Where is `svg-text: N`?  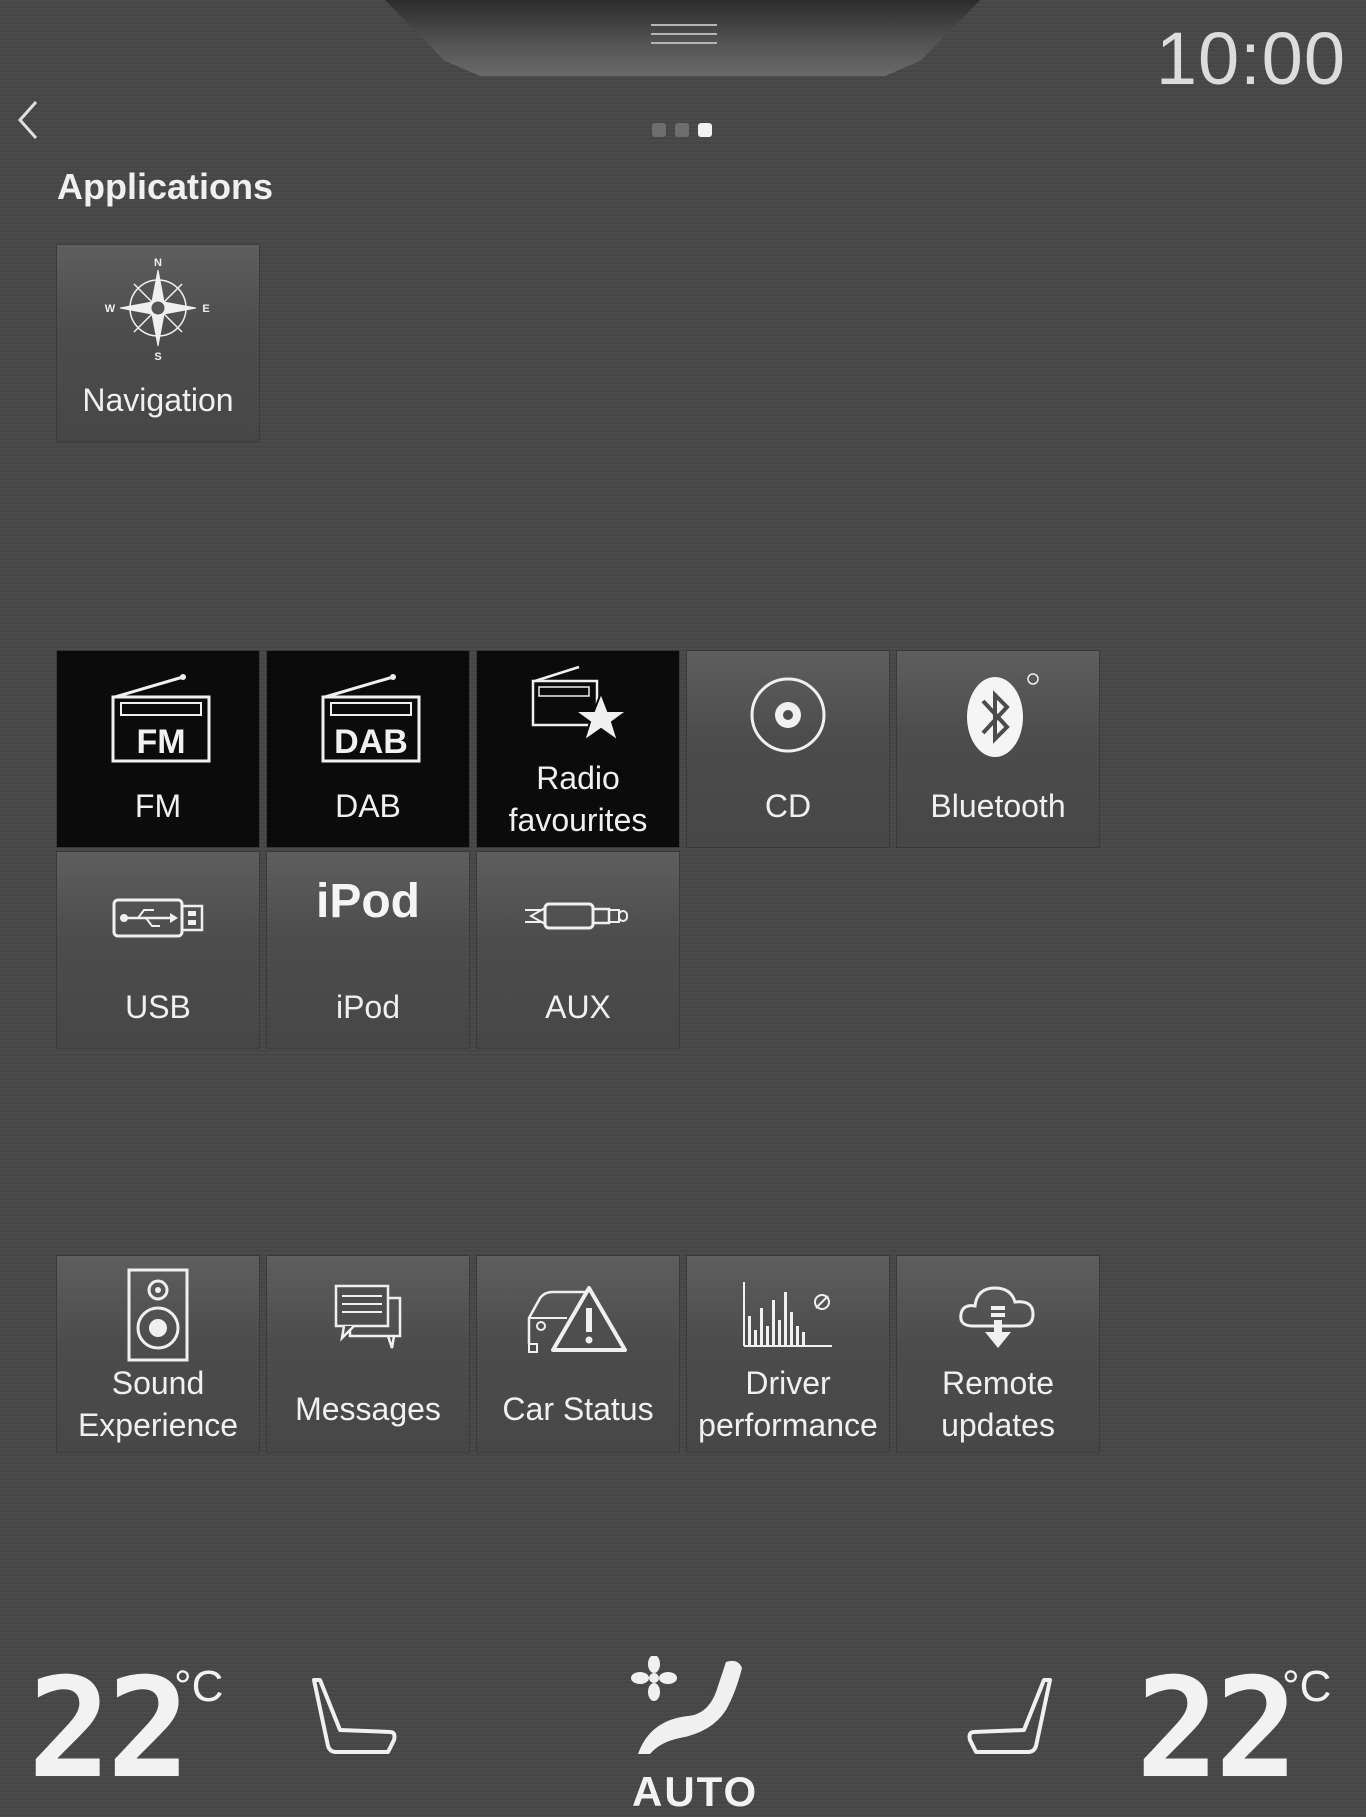
svg-text: N is located at coordinates (158, 263).